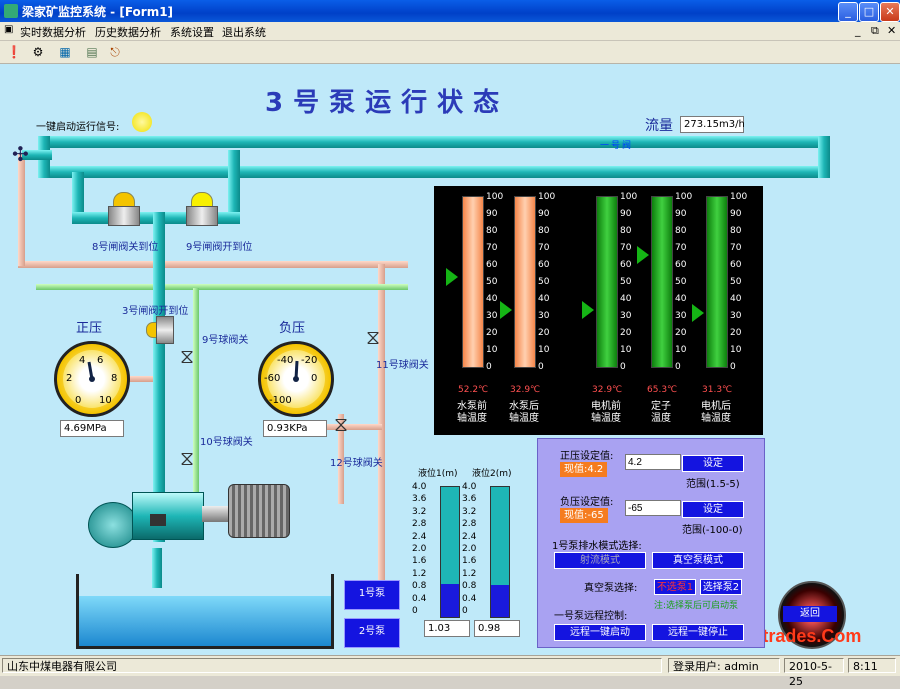  What do you see at coordinates (698, 560) in the screenshot?
I see `mode-vacuum-button: 真空泵模式` at bounding box center [698, 560].